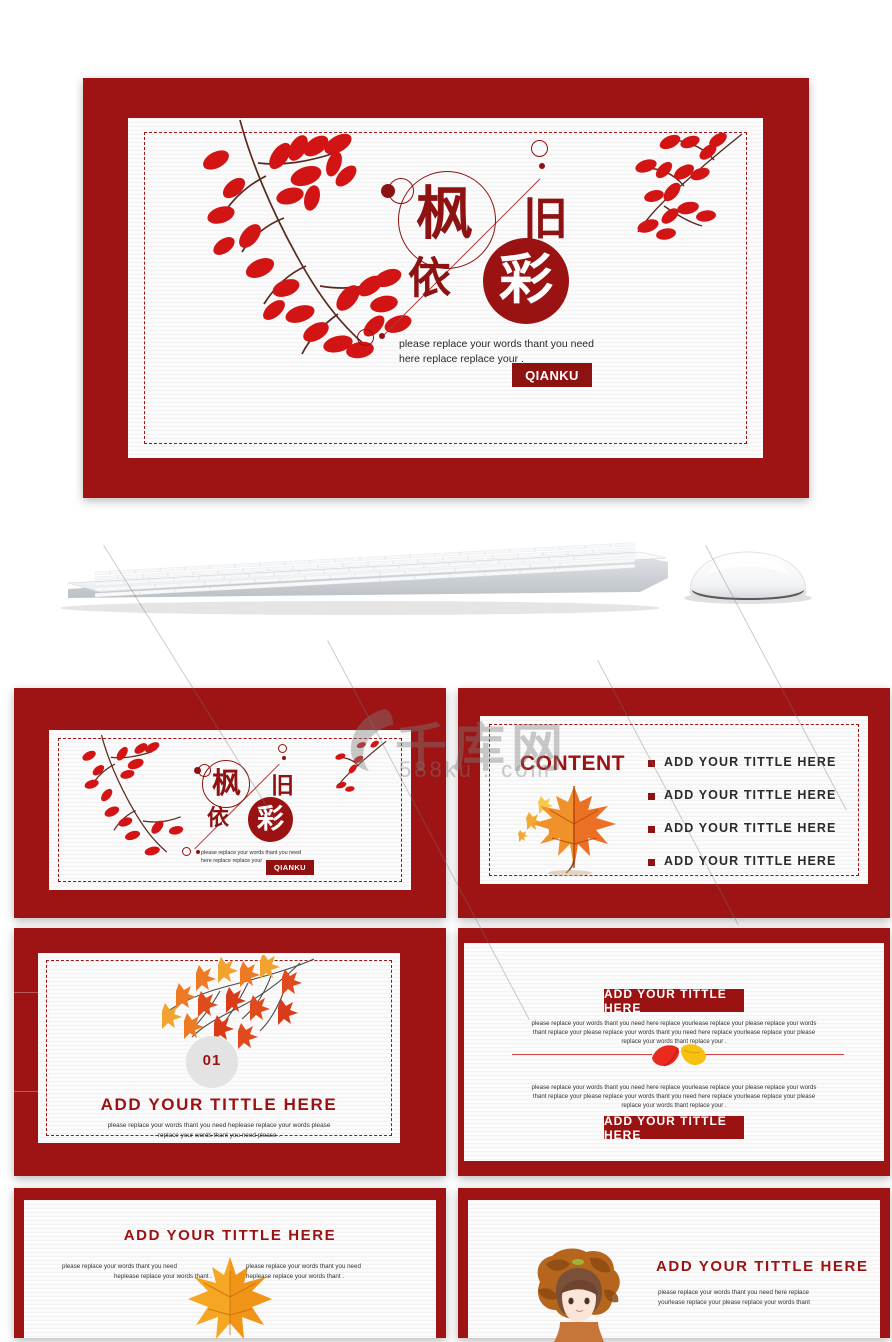 Image resolution: width=892 pixels, height=1342 pixels. I want to click on hero-dot-topright, so click(542, 166).